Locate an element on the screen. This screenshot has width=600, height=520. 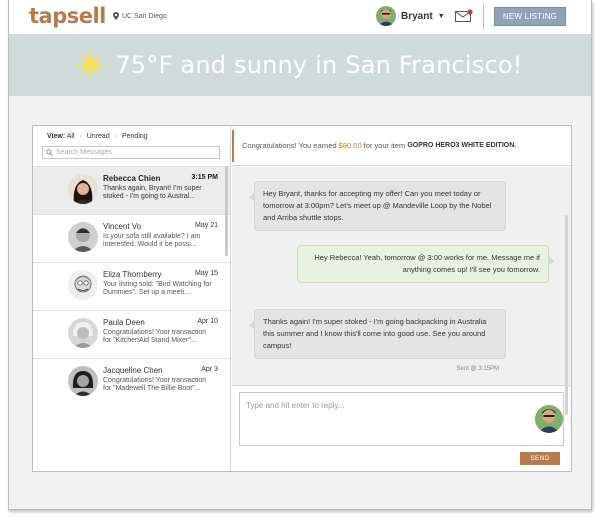
new-listing-button: NEW LISTING is located at coordinates (530, 16).